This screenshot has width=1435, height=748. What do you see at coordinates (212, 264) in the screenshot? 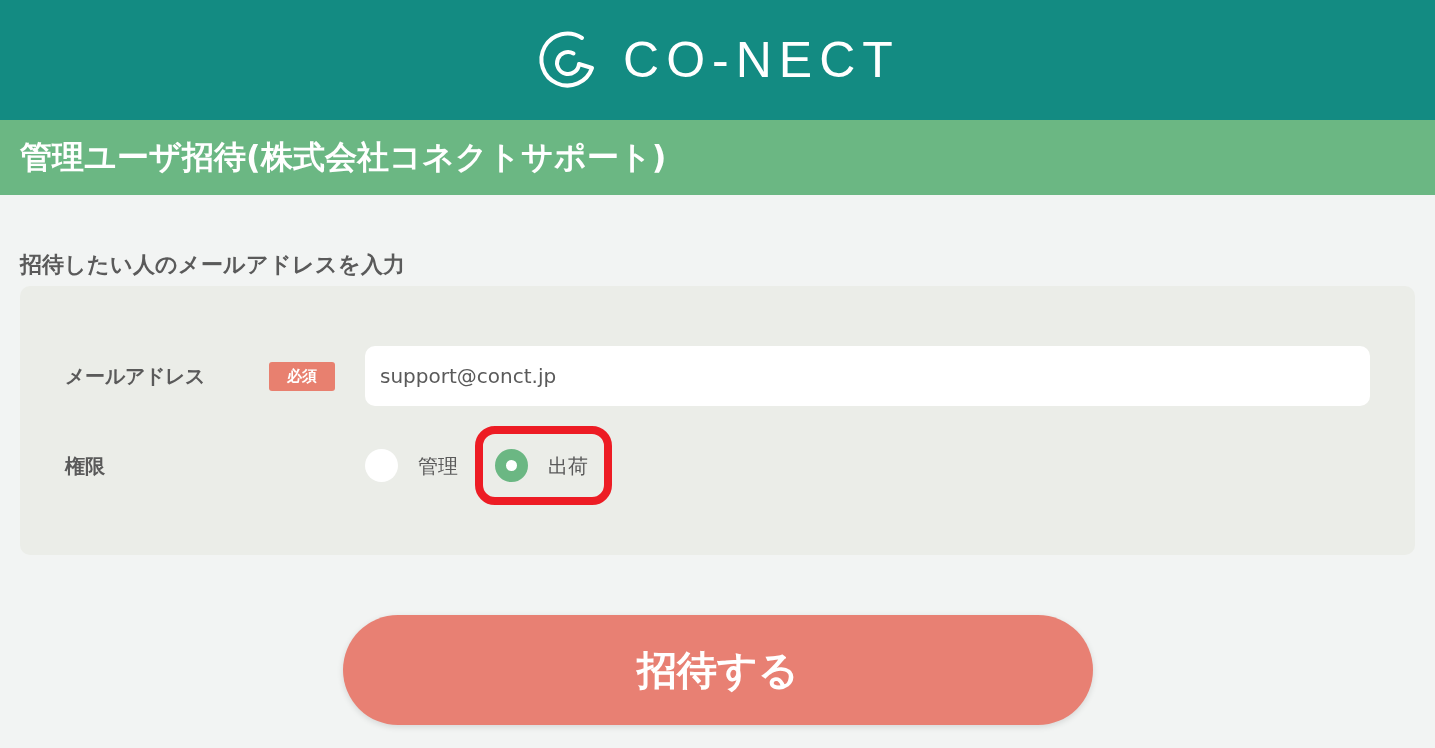
I see `section-heading: 招待したい人のメールアドレスを入力` at bounding box center [212, 264].